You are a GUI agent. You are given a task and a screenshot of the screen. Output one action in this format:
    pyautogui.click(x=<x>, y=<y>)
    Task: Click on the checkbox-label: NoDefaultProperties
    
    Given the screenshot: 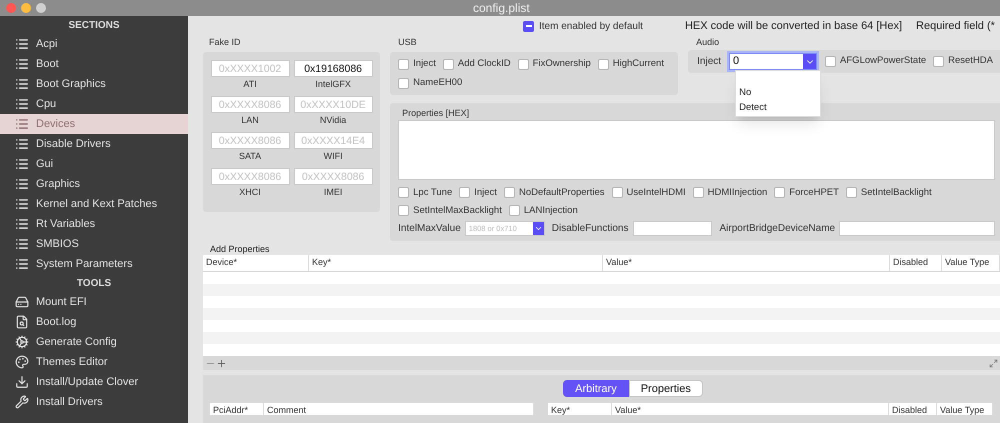 What is the action you would take?
    pyautogui.click(x=561, y=193)
    